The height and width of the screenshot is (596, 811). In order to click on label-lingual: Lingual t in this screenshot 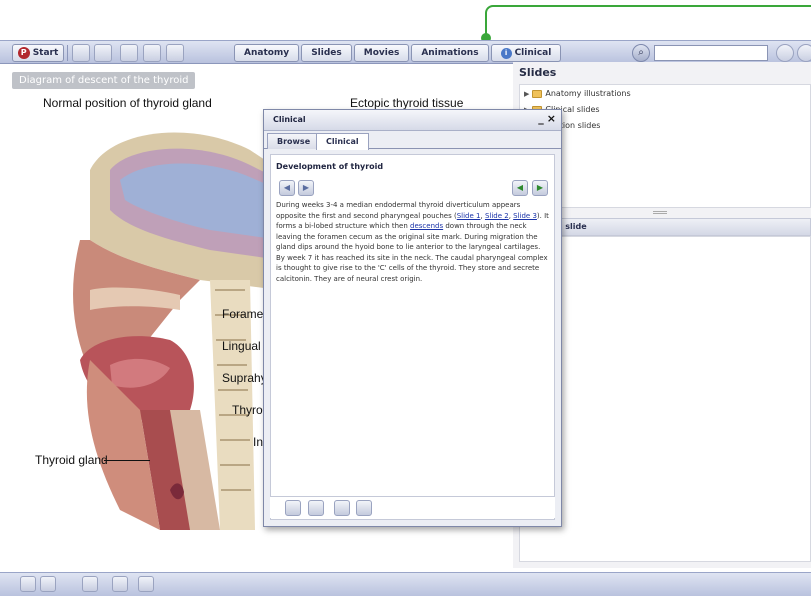, I will do `click(245, 346)`.